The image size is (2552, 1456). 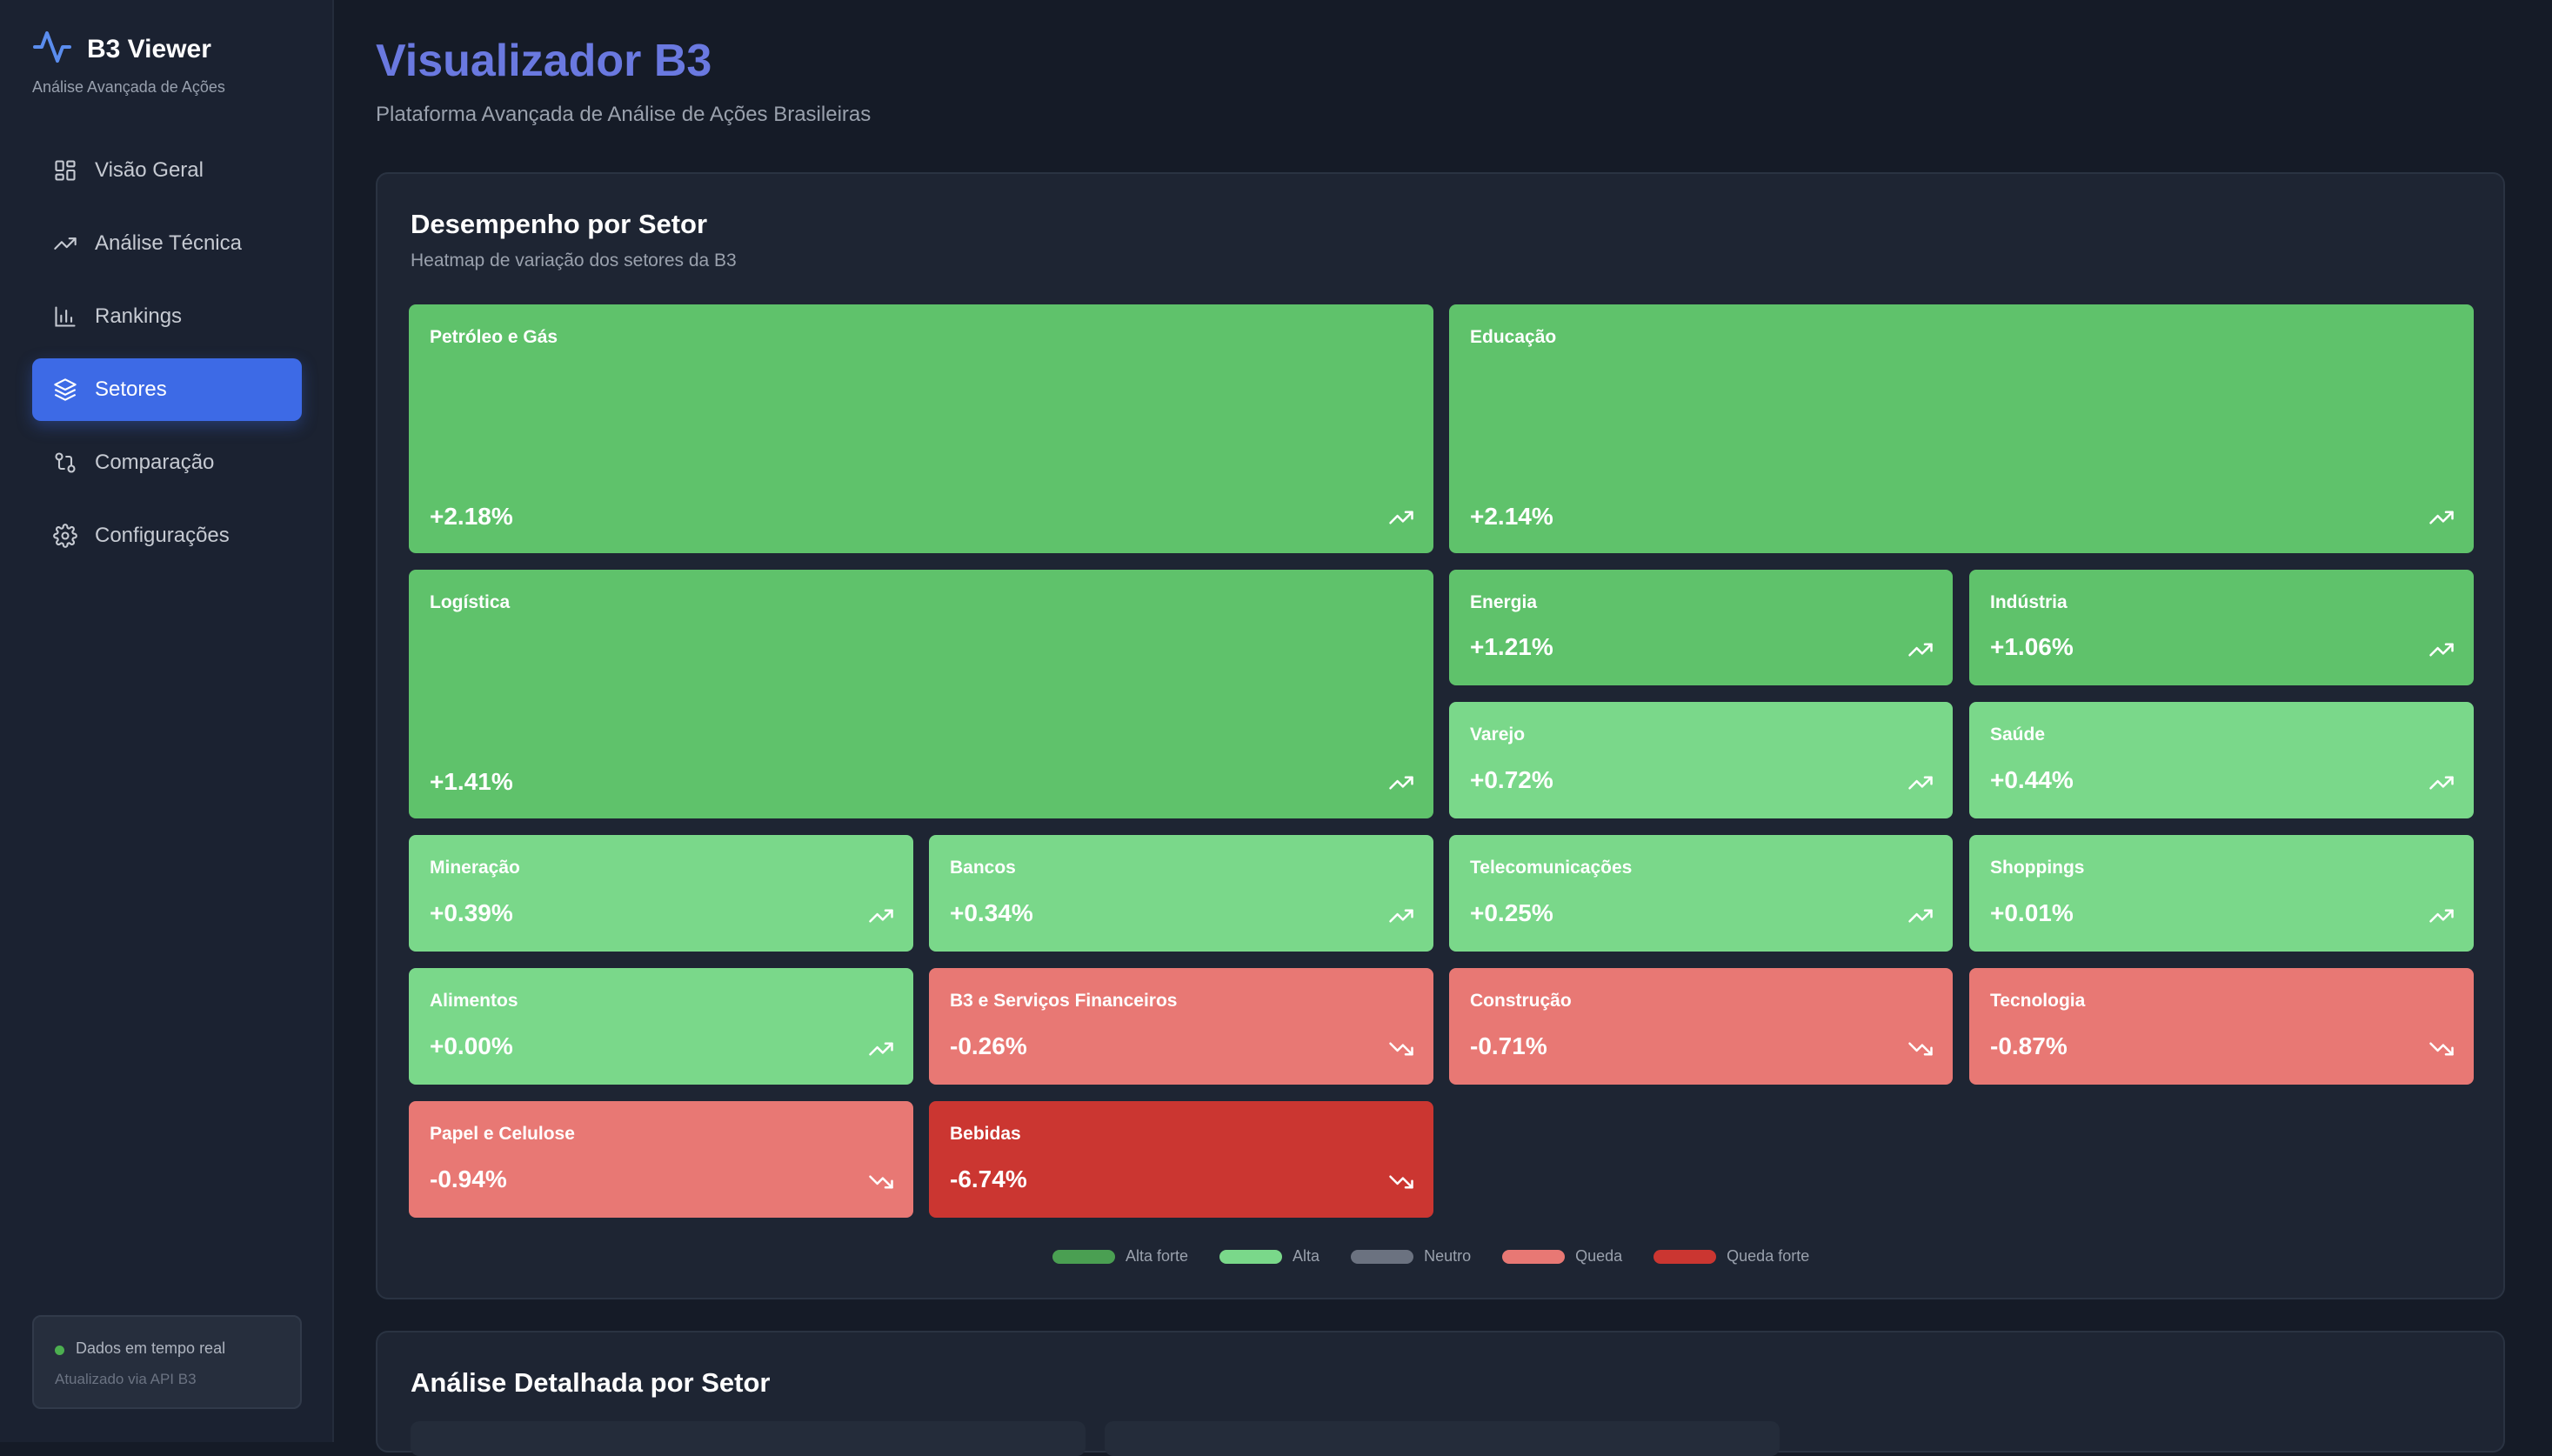 I want to click on sector-name: Logística, so click(x=470, y=602).